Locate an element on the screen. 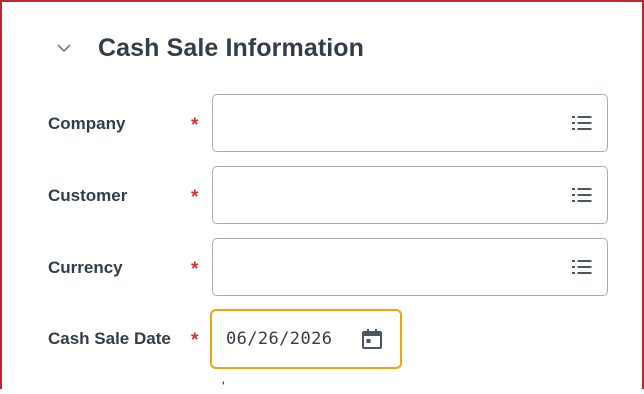 The width and height of the screenshot is (644, 394). currency-field is located at coordinates (410, 267).